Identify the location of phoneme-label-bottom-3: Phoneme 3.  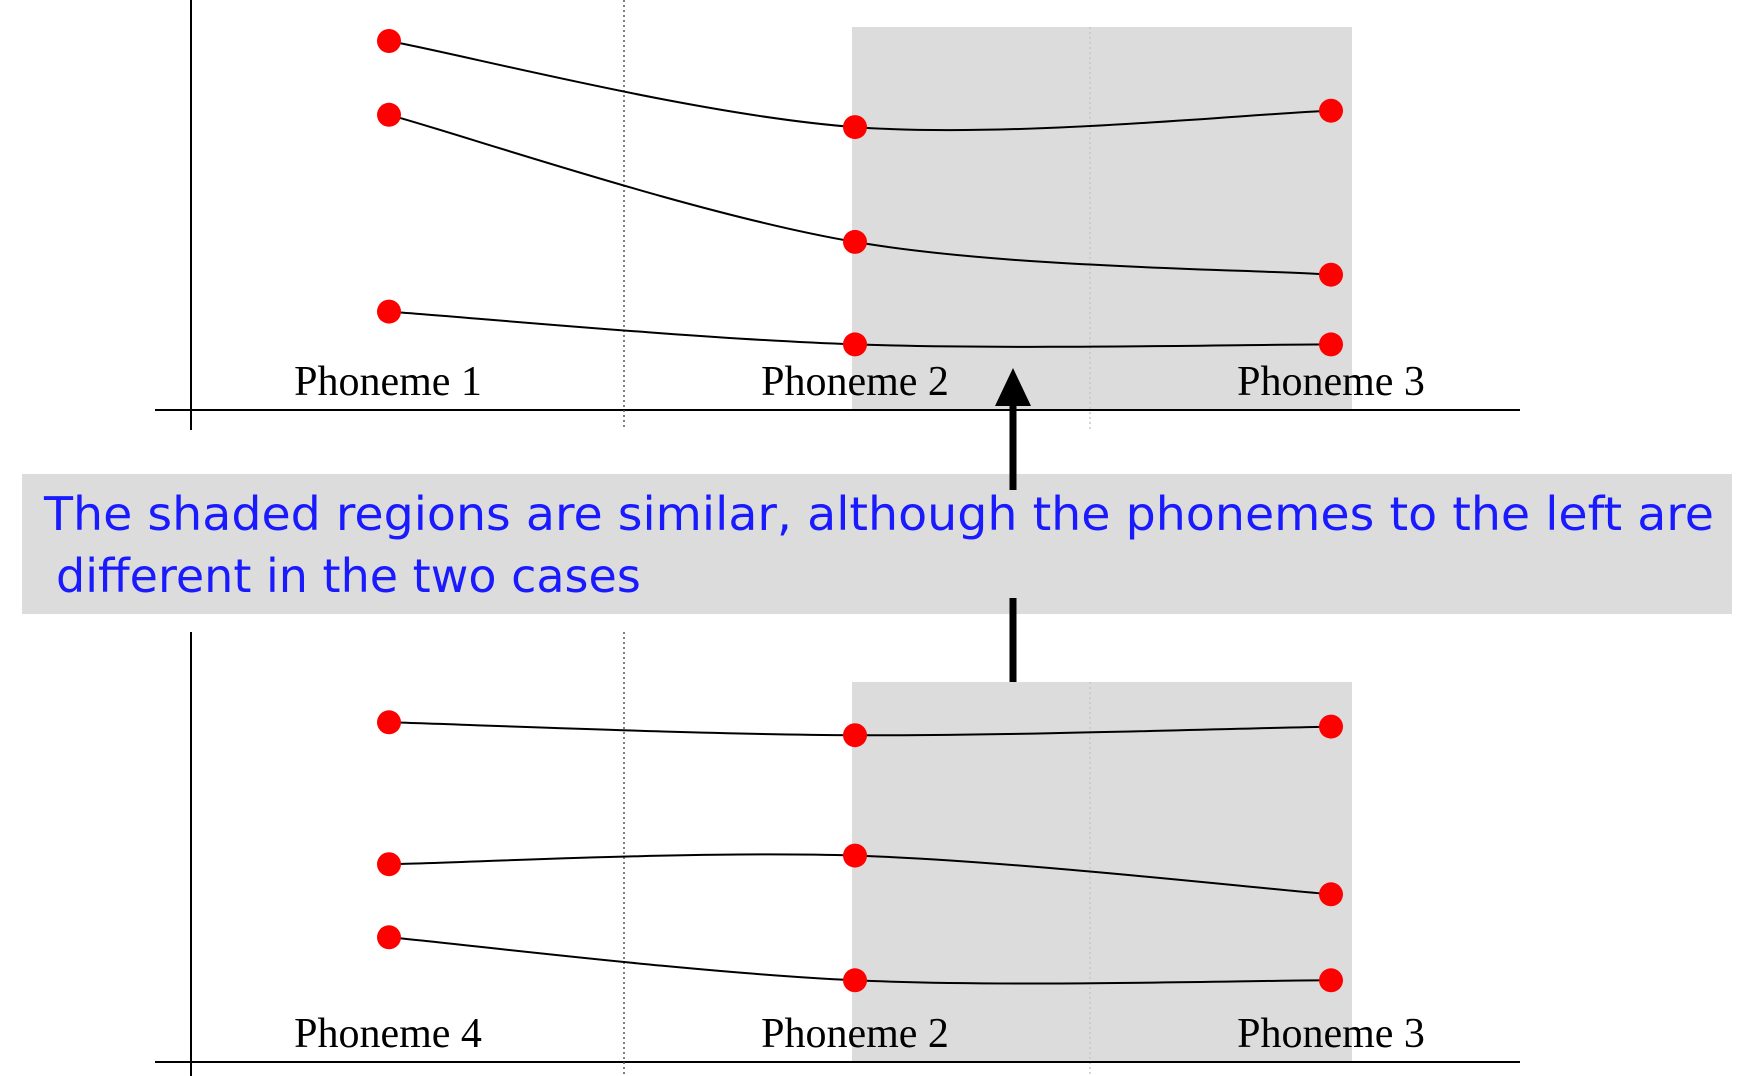
(1331, 1034).